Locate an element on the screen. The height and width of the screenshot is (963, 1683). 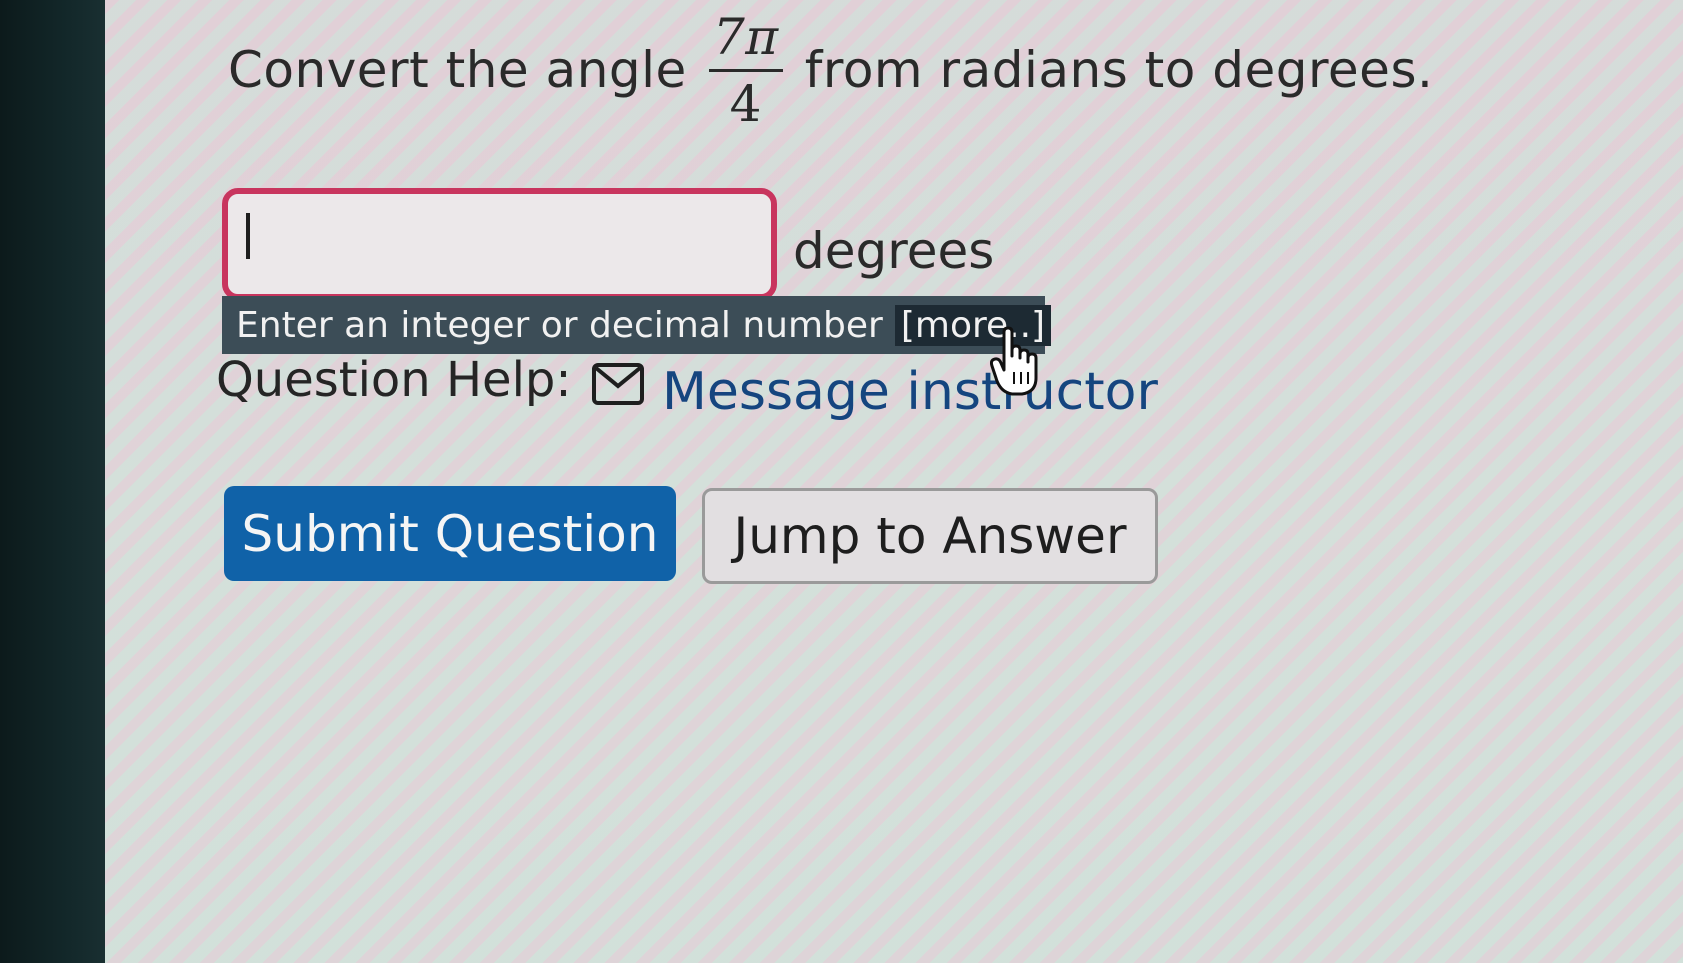
question-suffix: from radians to degrees. is located at coordinates (1119, 70).